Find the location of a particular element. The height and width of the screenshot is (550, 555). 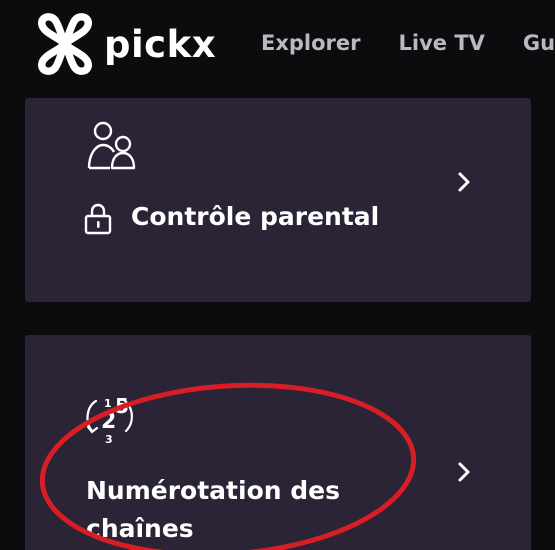

channel-numbering-icon: 1 2 3 5 is located at coordinates (109, 420).